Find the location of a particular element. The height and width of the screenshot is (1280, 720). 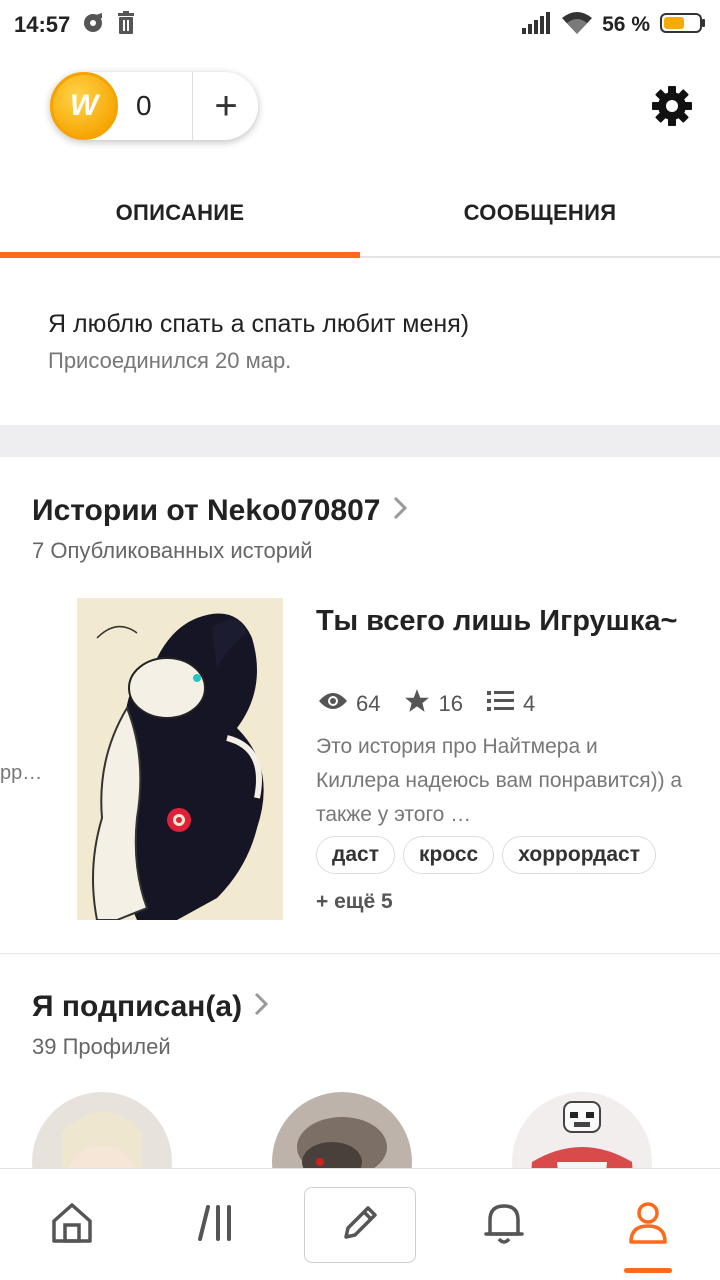

parts-count: 4 is located at coordinates (529, 703).